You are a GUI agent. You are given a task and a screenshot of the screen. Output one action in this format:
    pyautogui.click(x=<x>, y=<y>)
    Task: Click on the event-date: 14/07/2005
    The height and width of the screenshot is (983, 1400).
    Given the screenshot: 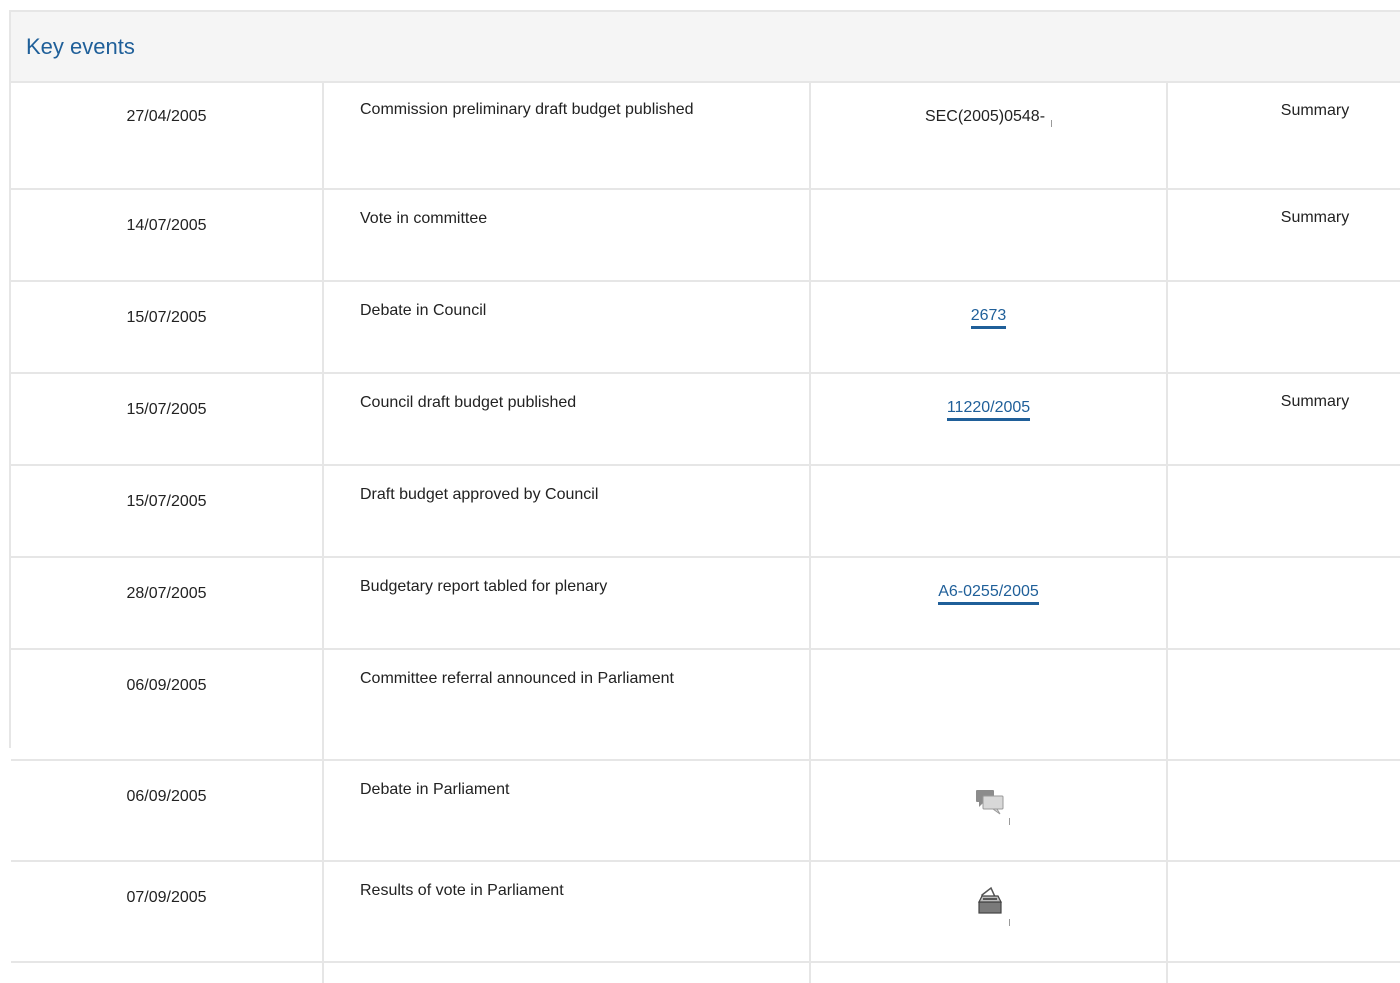 What is the action you would take?
    pyautogui.click(x=167, y=235)
    